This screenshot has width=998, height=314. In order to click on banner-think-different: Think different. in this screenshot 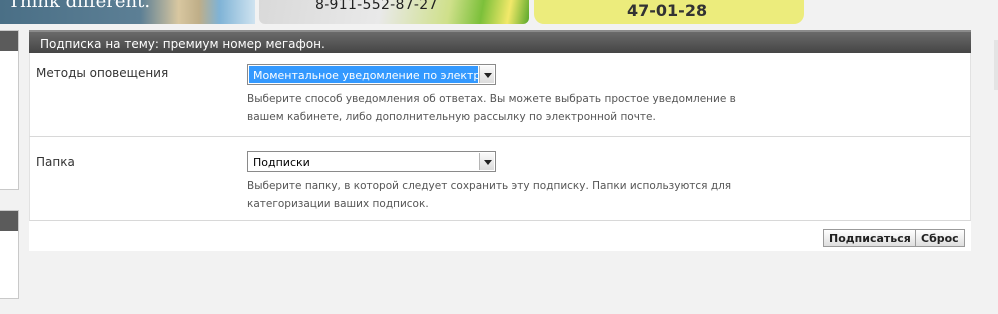, I will do `click(127, 12)`.